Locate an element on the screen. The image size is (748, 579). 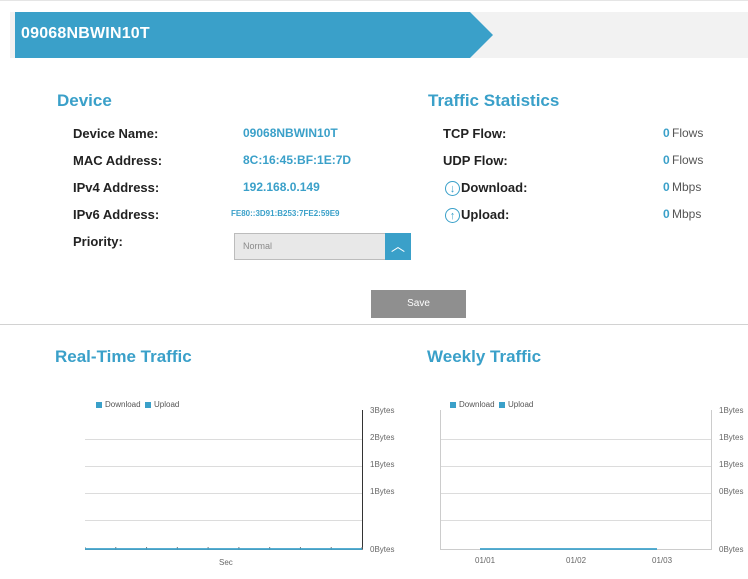
download-unit: Mbps is located at coordinates (687, 187).